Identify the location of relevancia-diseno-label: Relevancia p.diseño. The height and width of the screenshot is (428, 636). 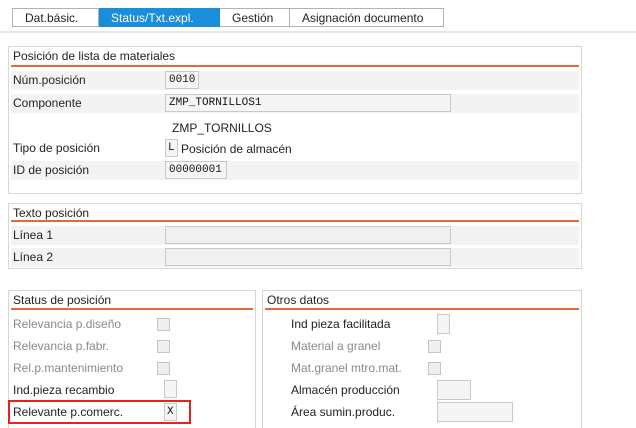
(67, 324).